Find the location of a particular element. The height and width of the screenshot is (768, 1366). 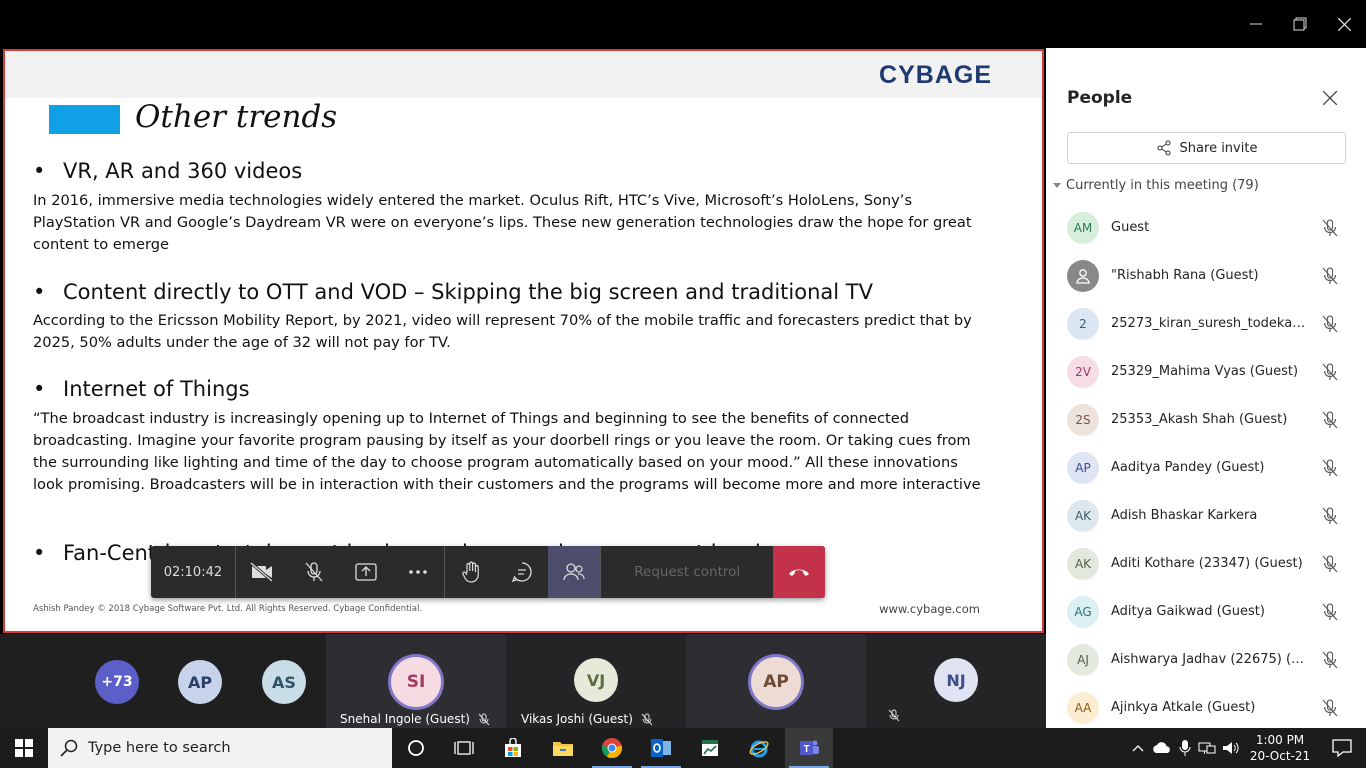

participants-button is located at coordinates (574, 572).